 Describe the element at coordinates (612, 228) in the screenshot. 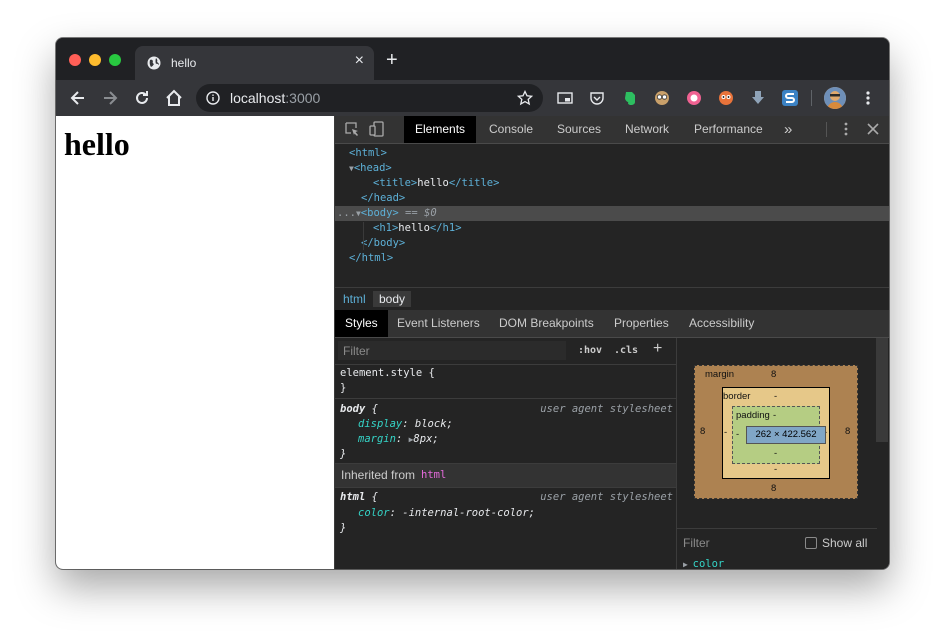

I see `tree-node-h1: <h1>hello</h1>` at that location.